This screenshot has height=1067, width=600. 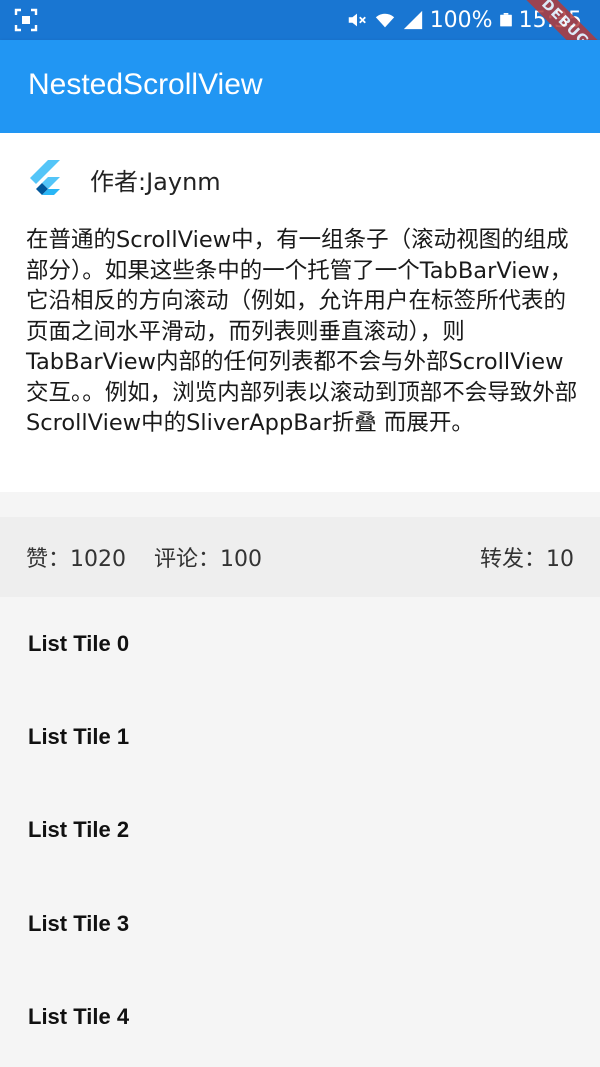 I want to click on list-tile: List Tile 3, so click(x=300, y=923).